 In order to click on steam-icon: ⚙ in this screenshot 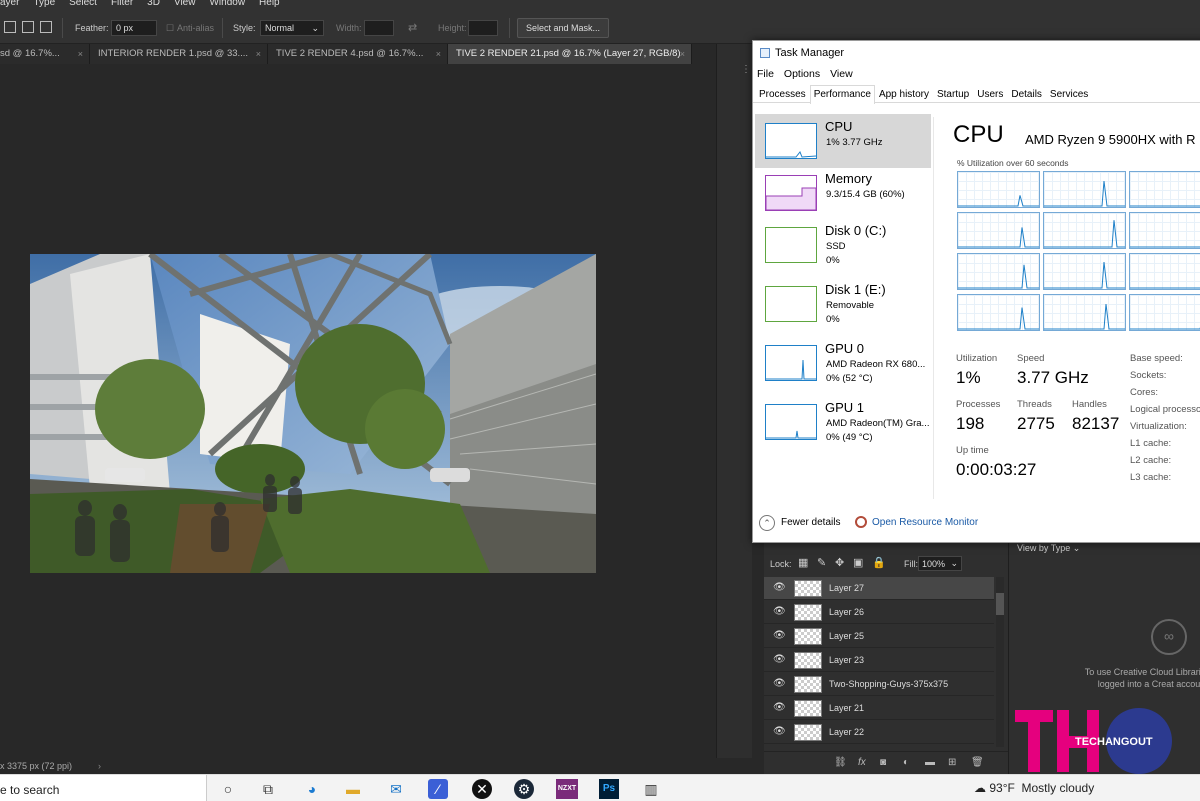, I will do `click(524, 789)`.